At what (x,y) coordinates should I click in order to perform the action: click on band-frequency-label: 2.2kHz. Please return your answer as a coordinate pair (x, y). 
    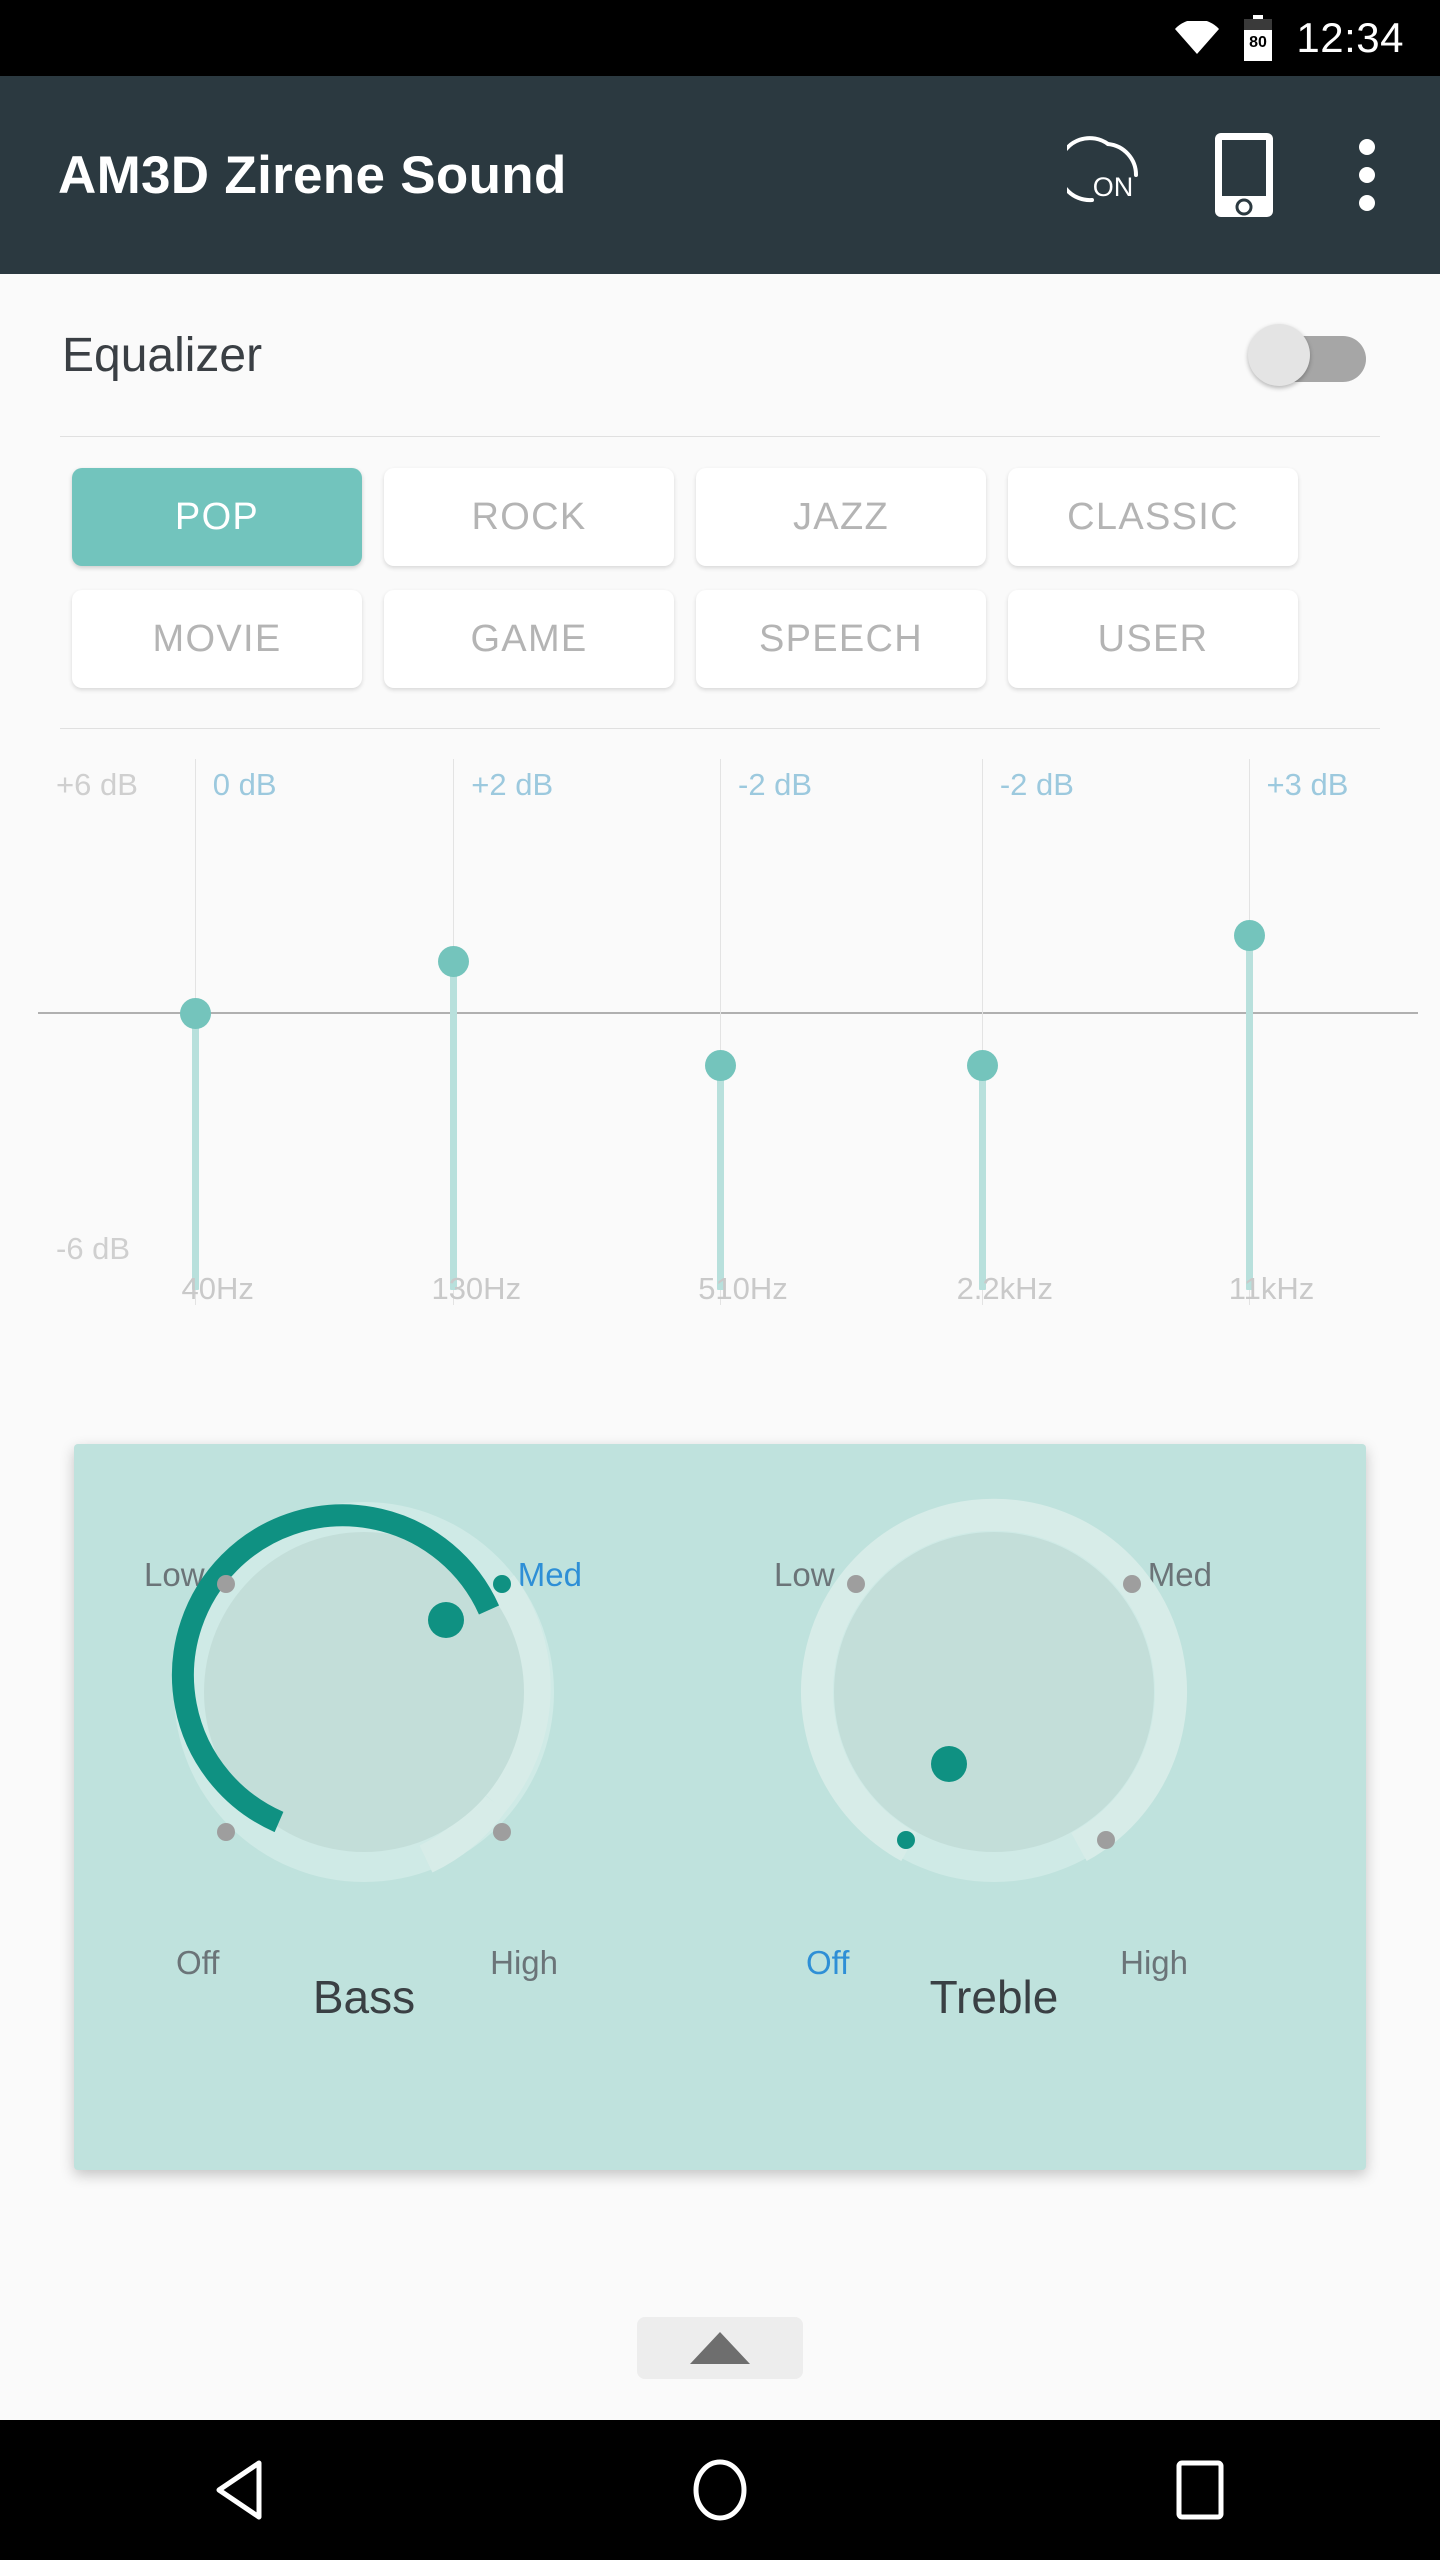
    Looking at the image, I should click on (1005, 1288).